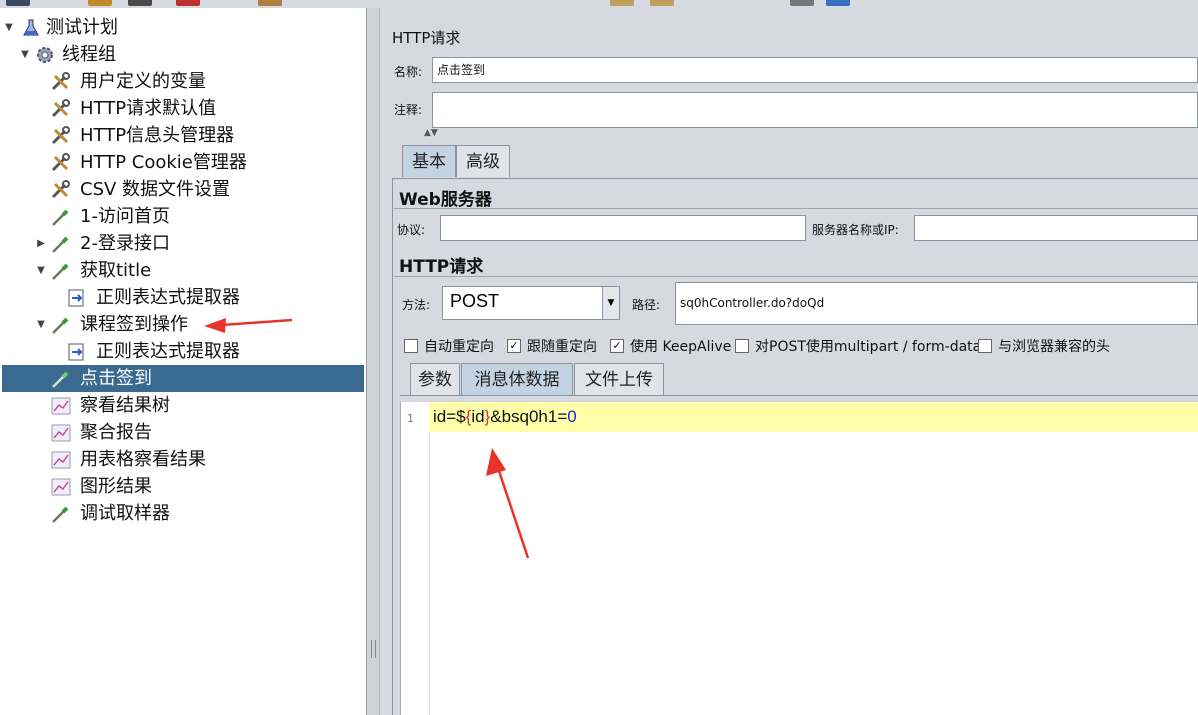 This screenshot has height=715, width=1198. I want to click on tab-file-upload: 文件上传, so click(619, 379).